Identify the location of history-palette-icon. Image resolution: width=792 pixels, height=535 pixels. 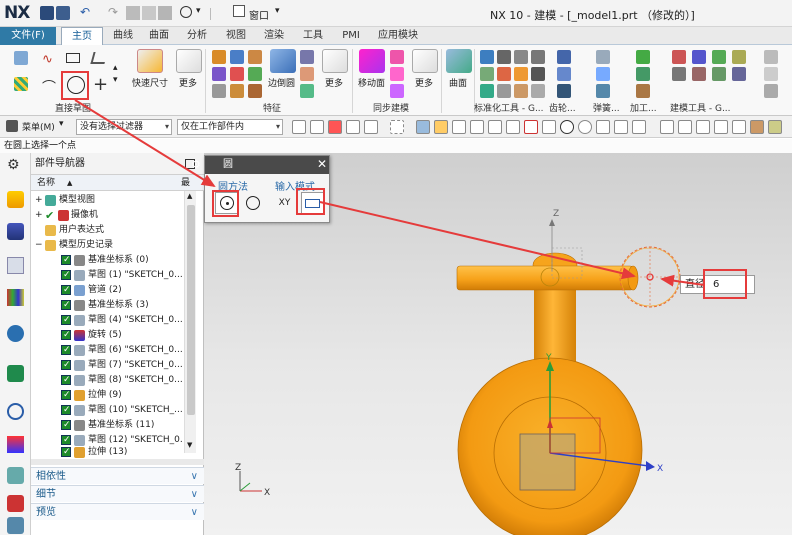
(15, 525).